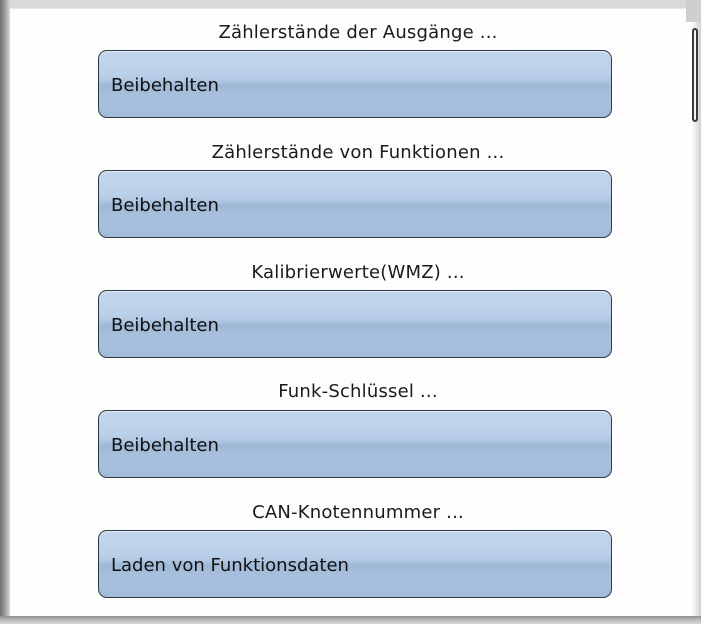 This screenshot has width=701, height=624. Describe the element at coordinates (355, 444) in the screenshot. I see `radio-key-select-button: Beibehalten` at that location.